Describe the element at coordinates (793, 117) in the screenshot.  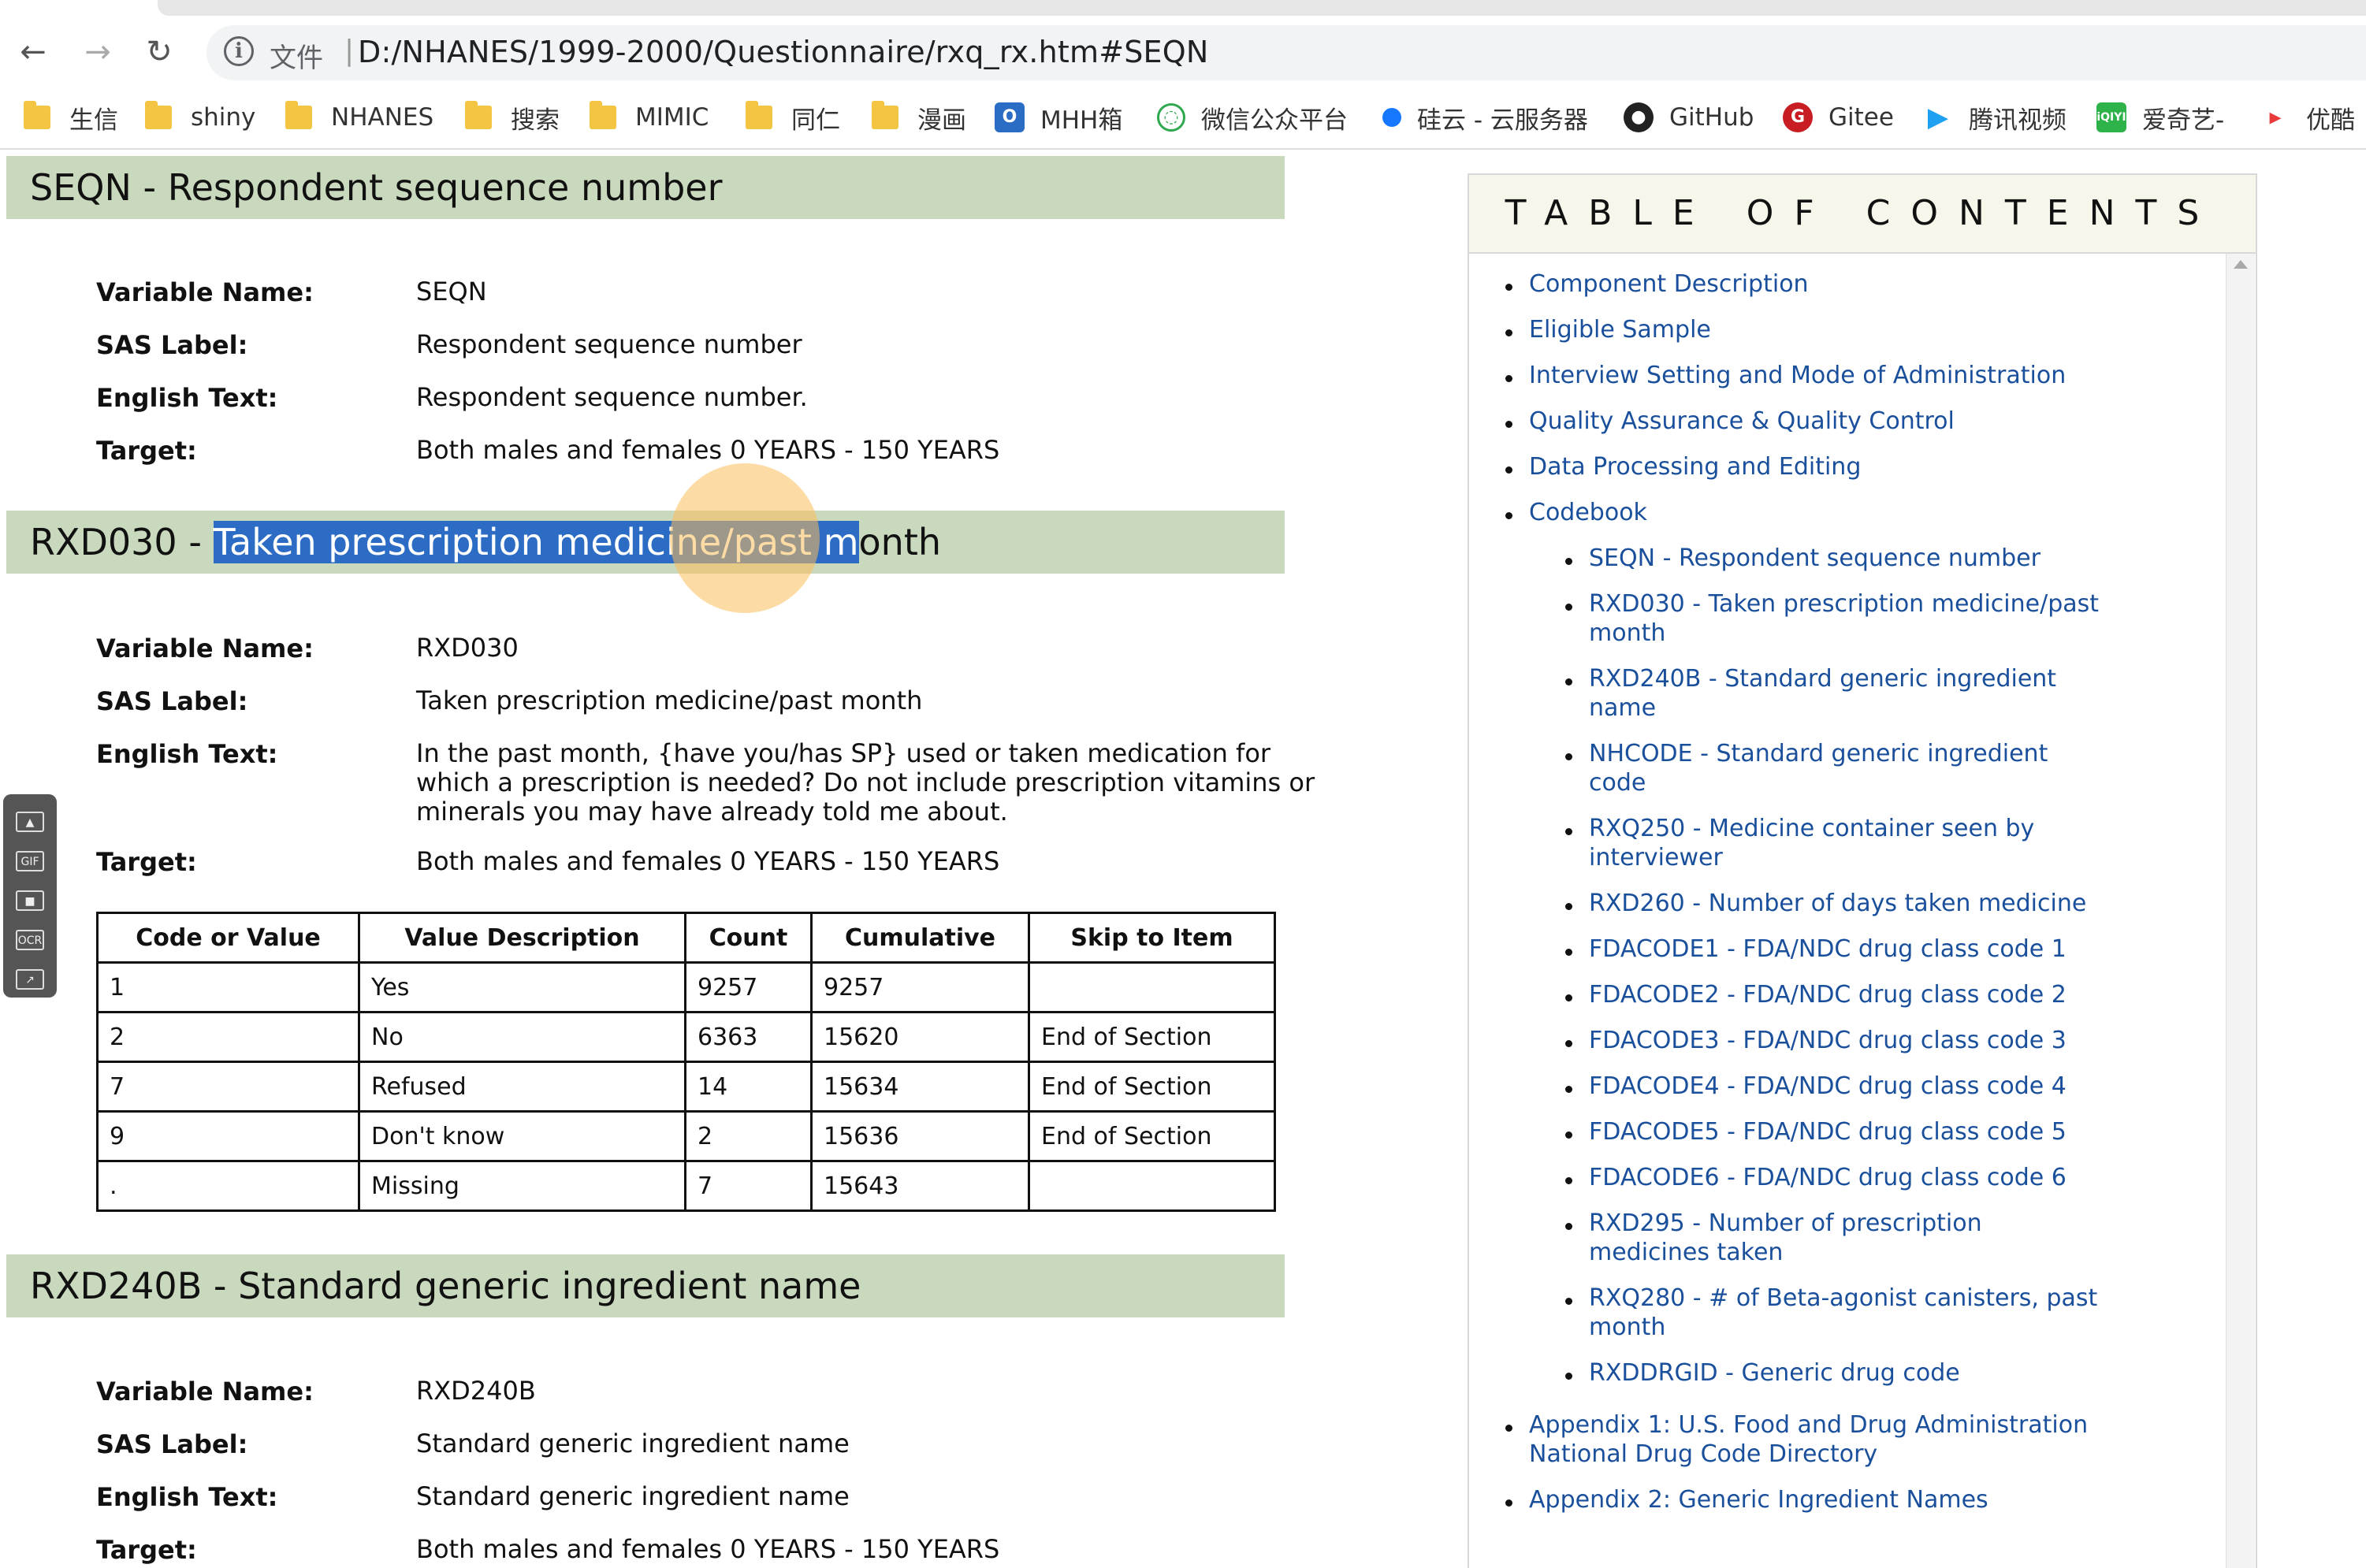
I see `bookmark-tongren: 同仁` at that location.